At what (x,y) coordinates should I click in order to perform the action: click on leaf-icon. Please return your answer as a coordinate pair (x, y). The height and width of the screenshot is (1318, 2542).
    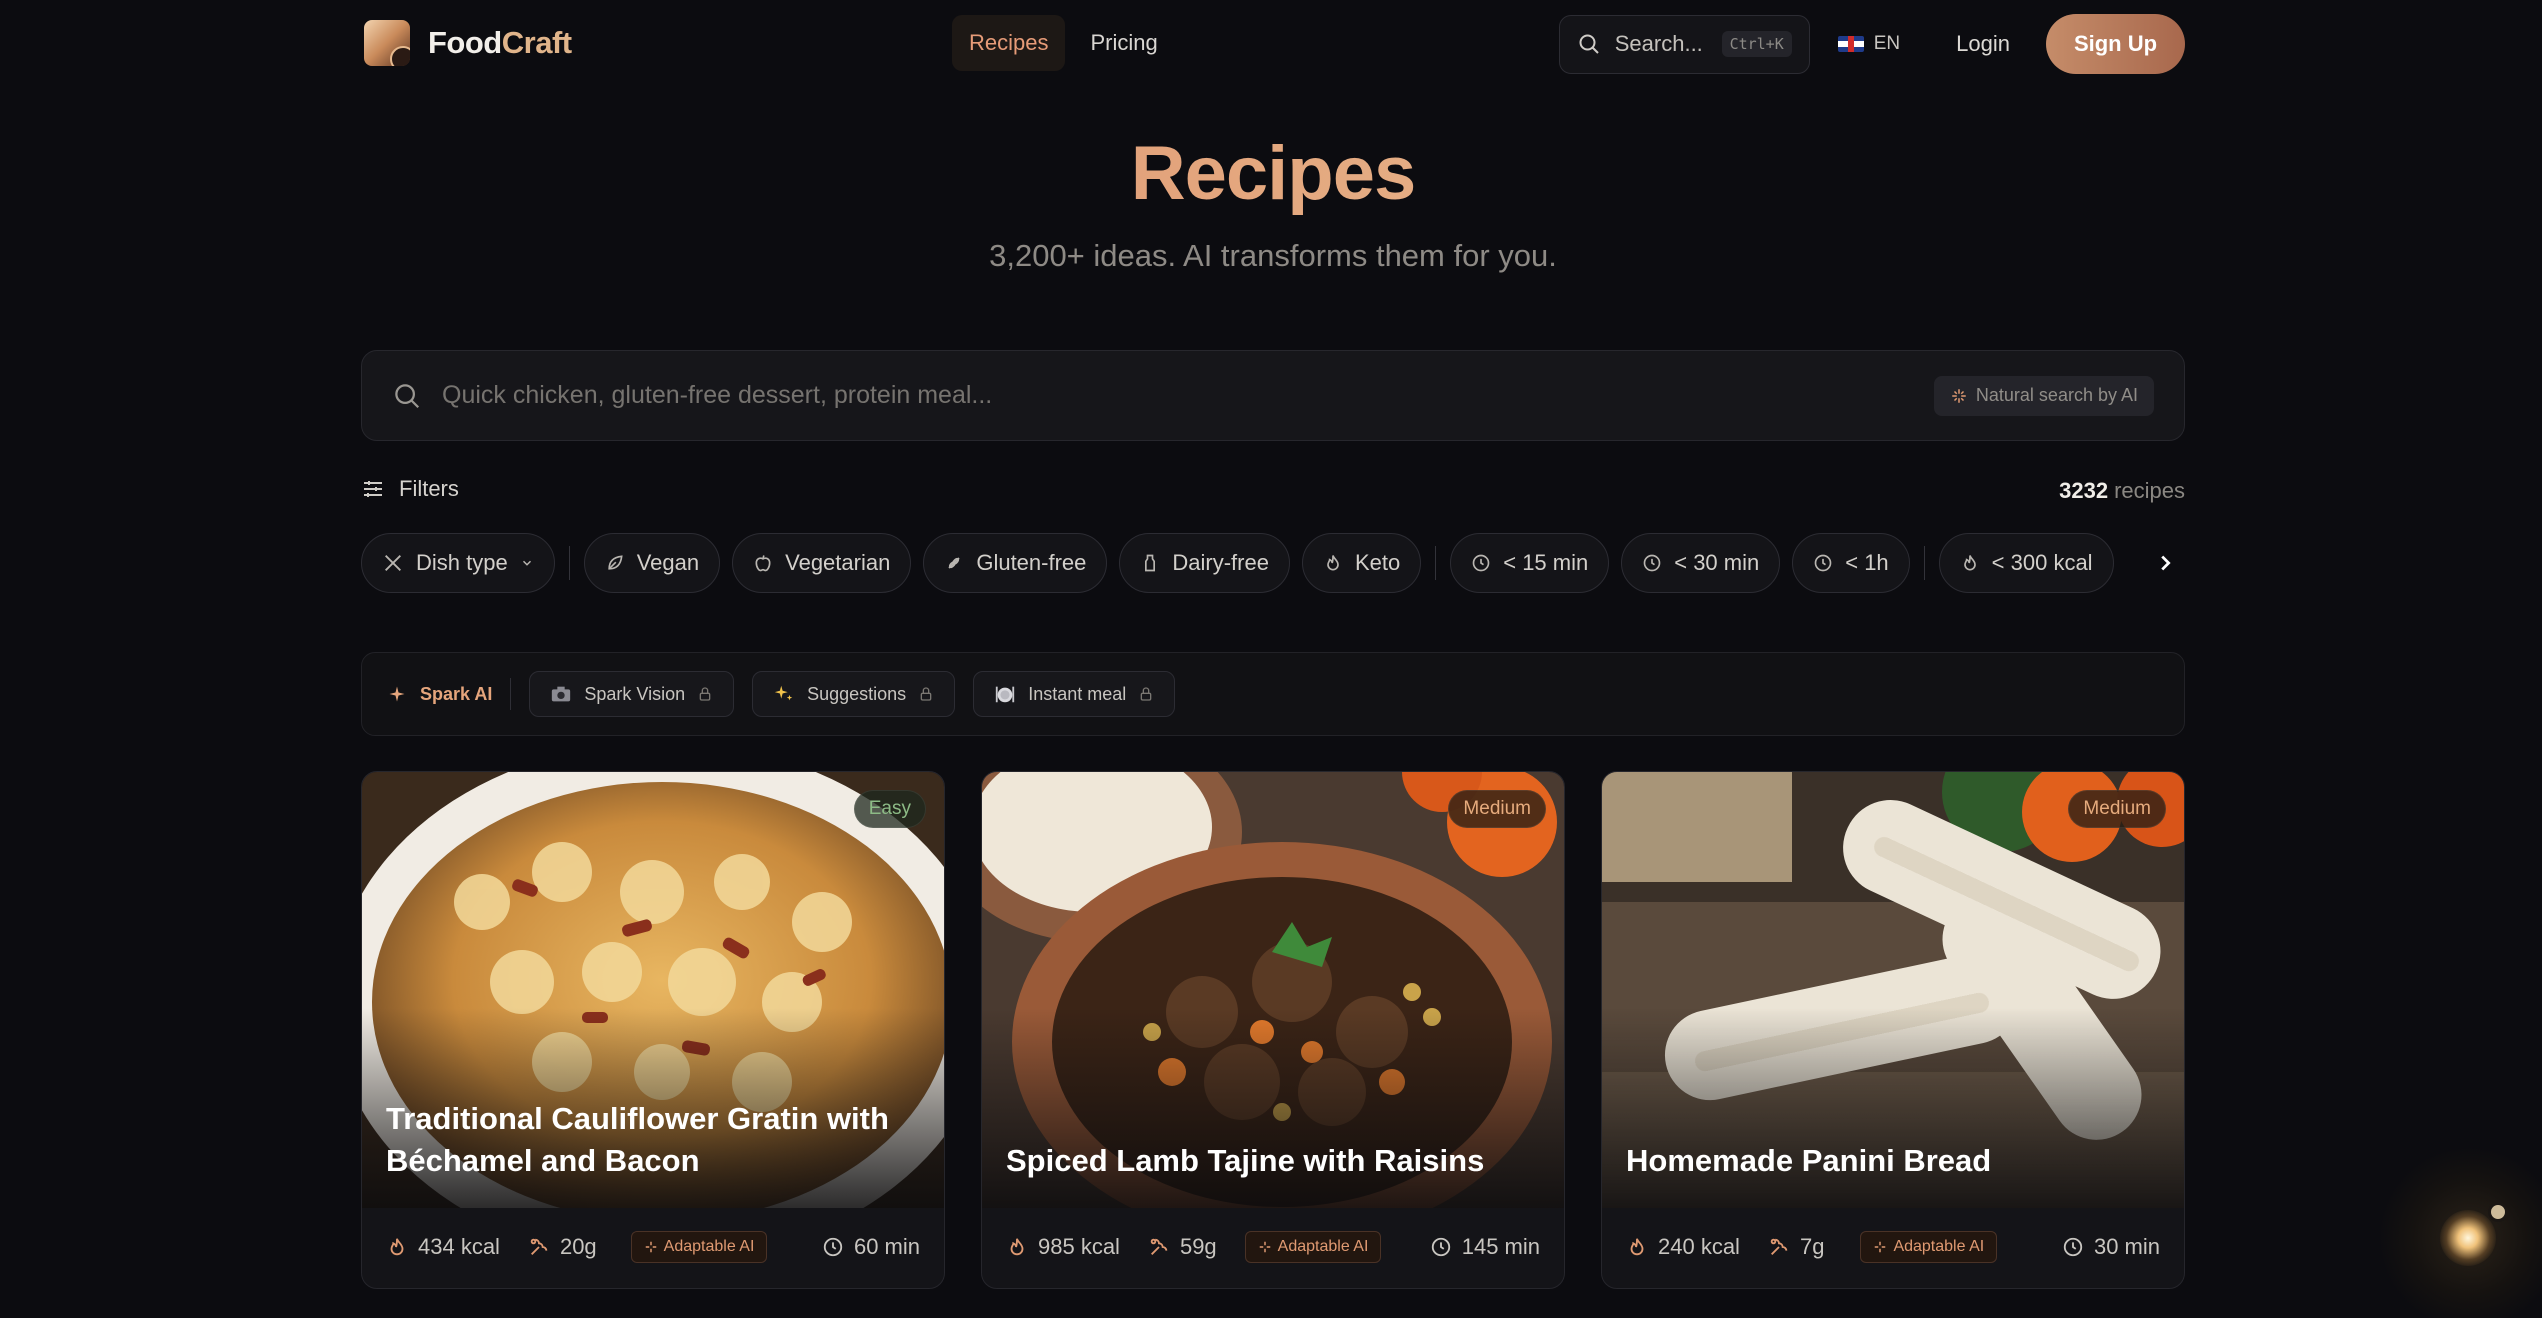
    Looking at the image, I should click on (615, 562).